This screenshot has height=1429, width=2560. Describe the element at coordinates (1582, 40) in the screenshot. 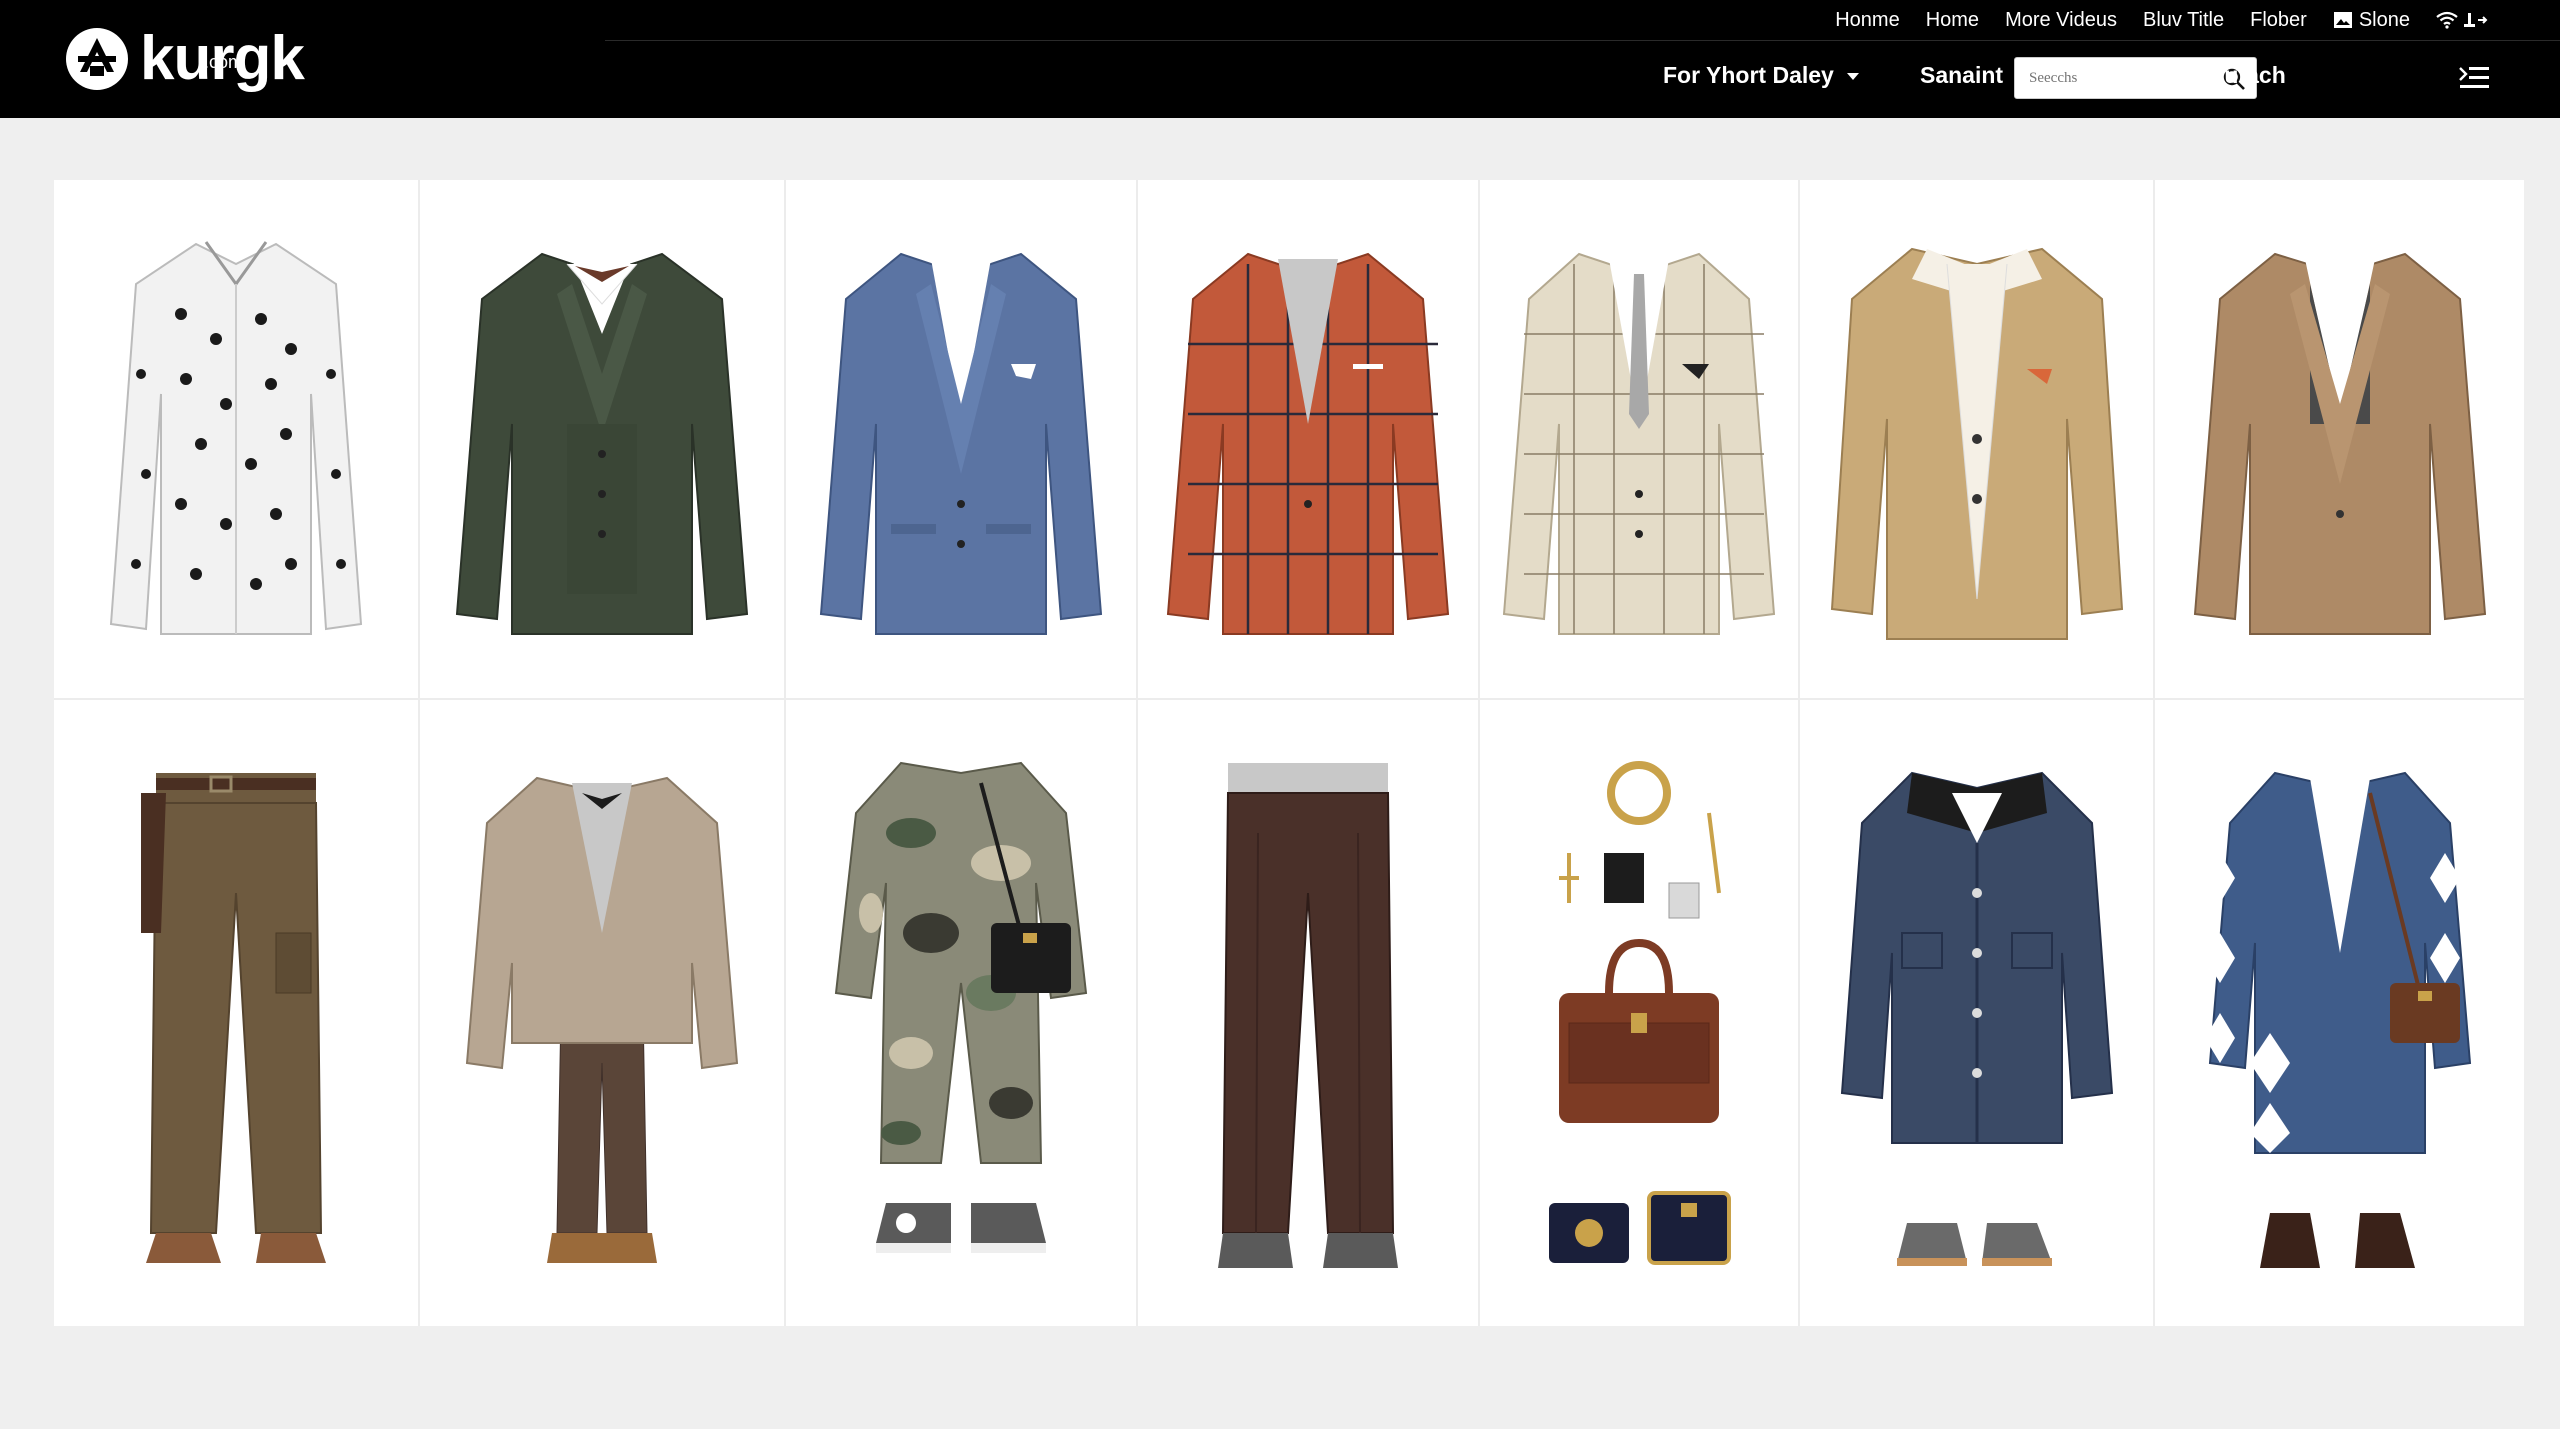

I see `header-divider` at that location.